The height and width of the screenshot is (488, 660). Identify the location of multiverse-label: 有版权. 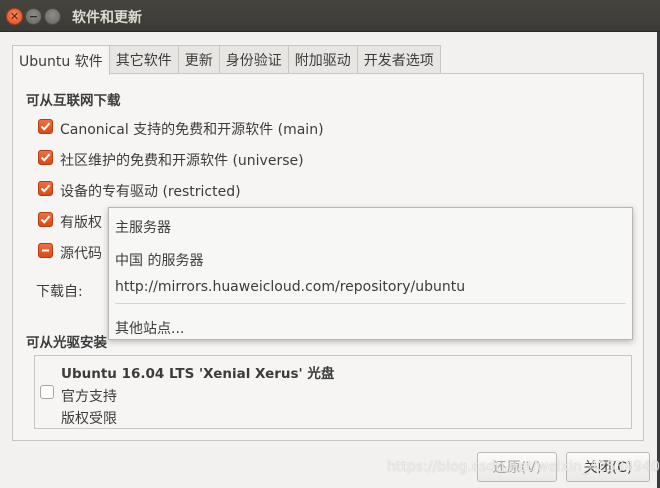
(81, 223).